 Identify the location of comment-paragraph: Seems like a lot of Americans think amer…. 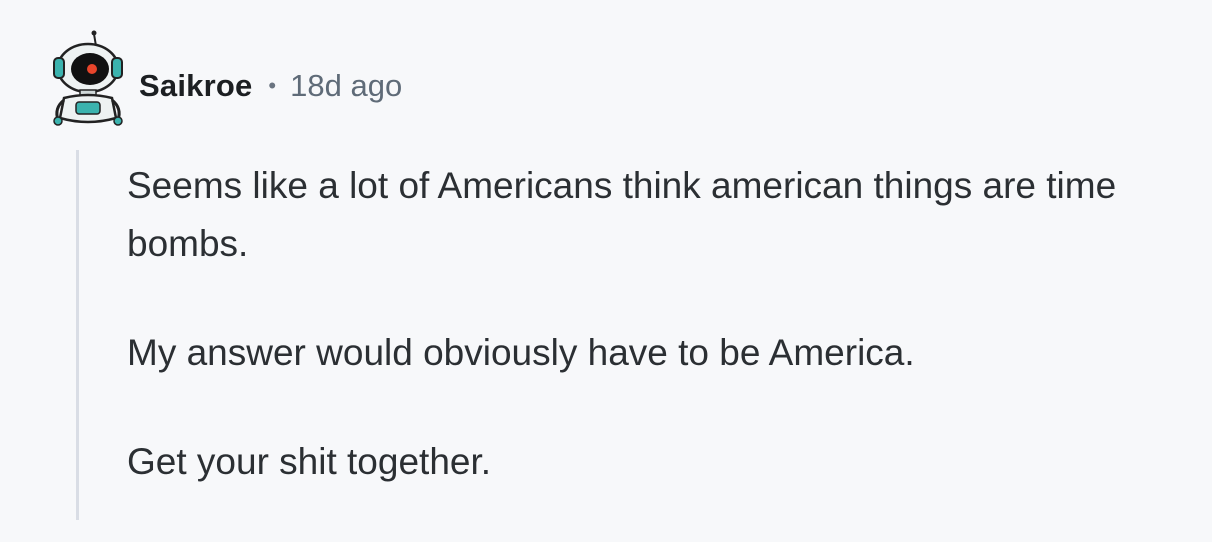
(622, 214).